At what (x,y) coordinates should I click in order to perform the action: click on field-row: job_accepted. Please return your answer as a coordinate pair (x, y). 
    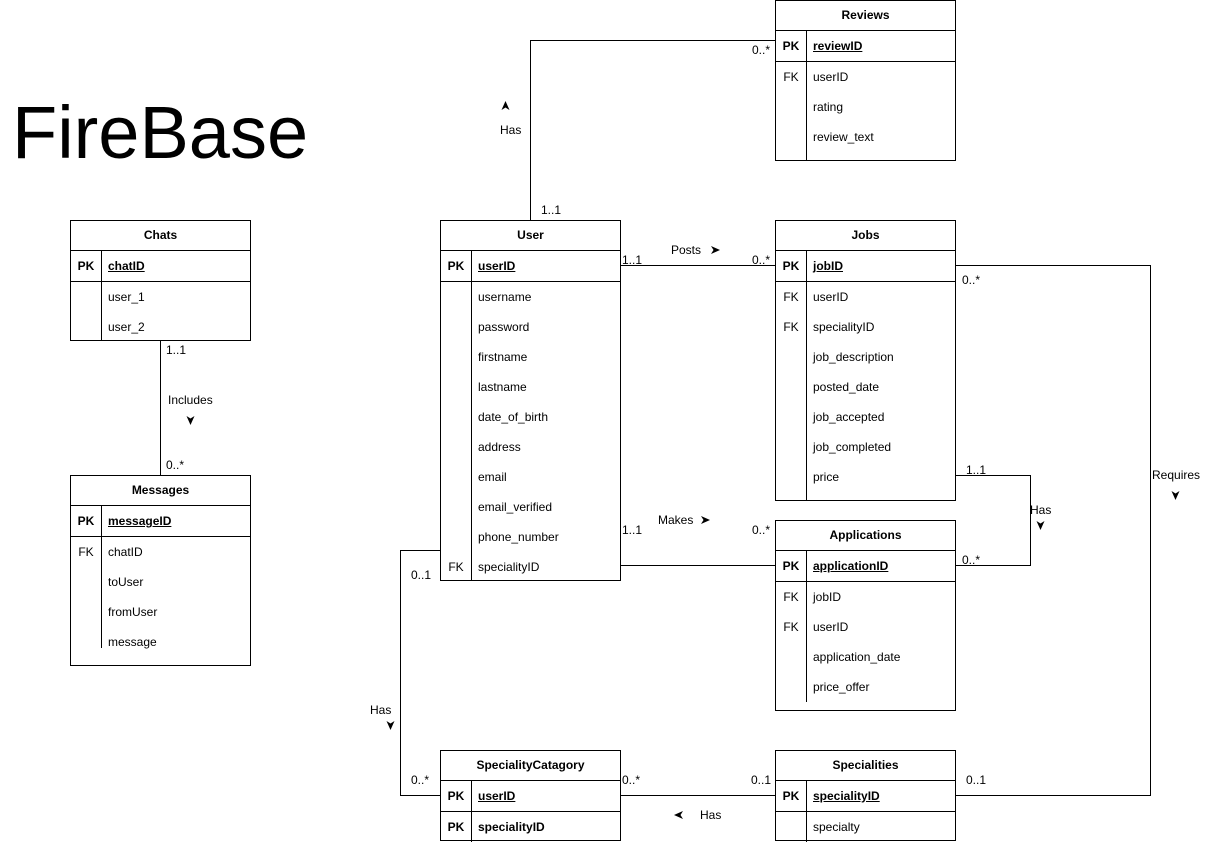
    Looking at the image, I should click on (865, 417).